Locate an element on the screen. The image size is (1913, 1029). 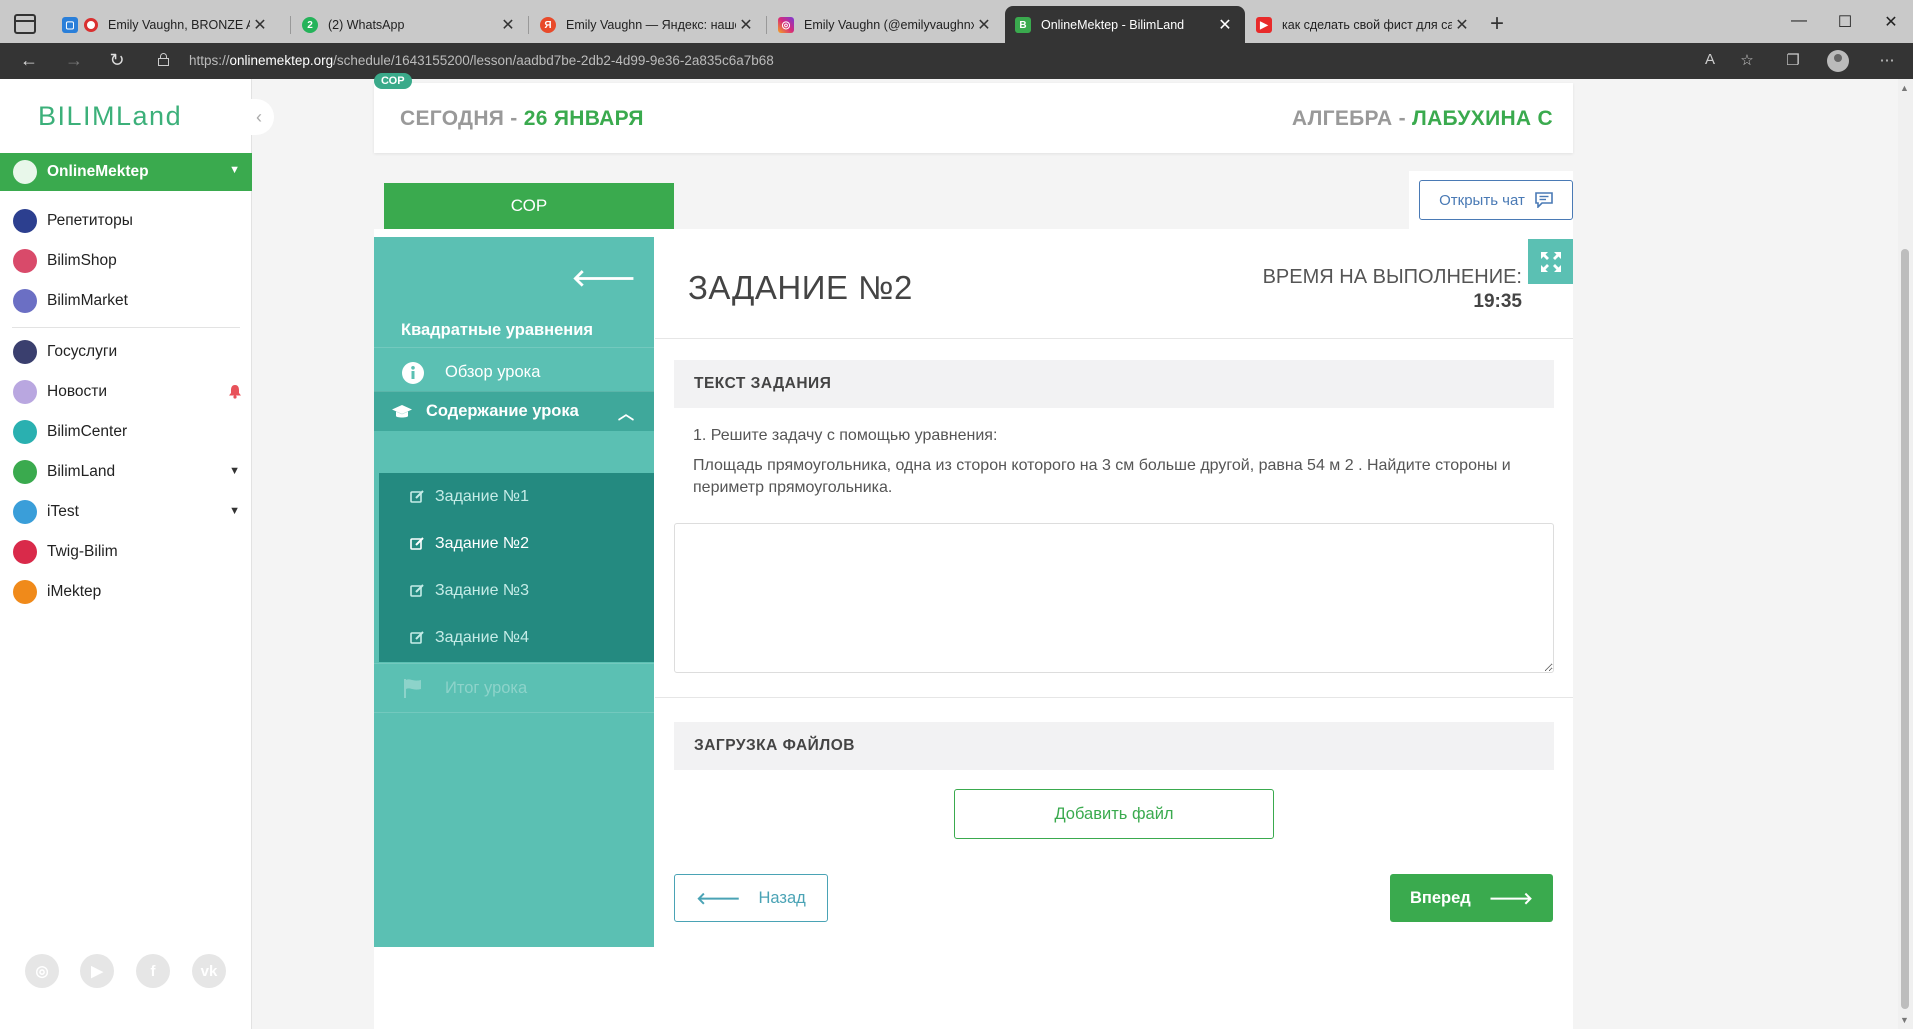
tab-sor: СОР is located at coordinates (529, 206).